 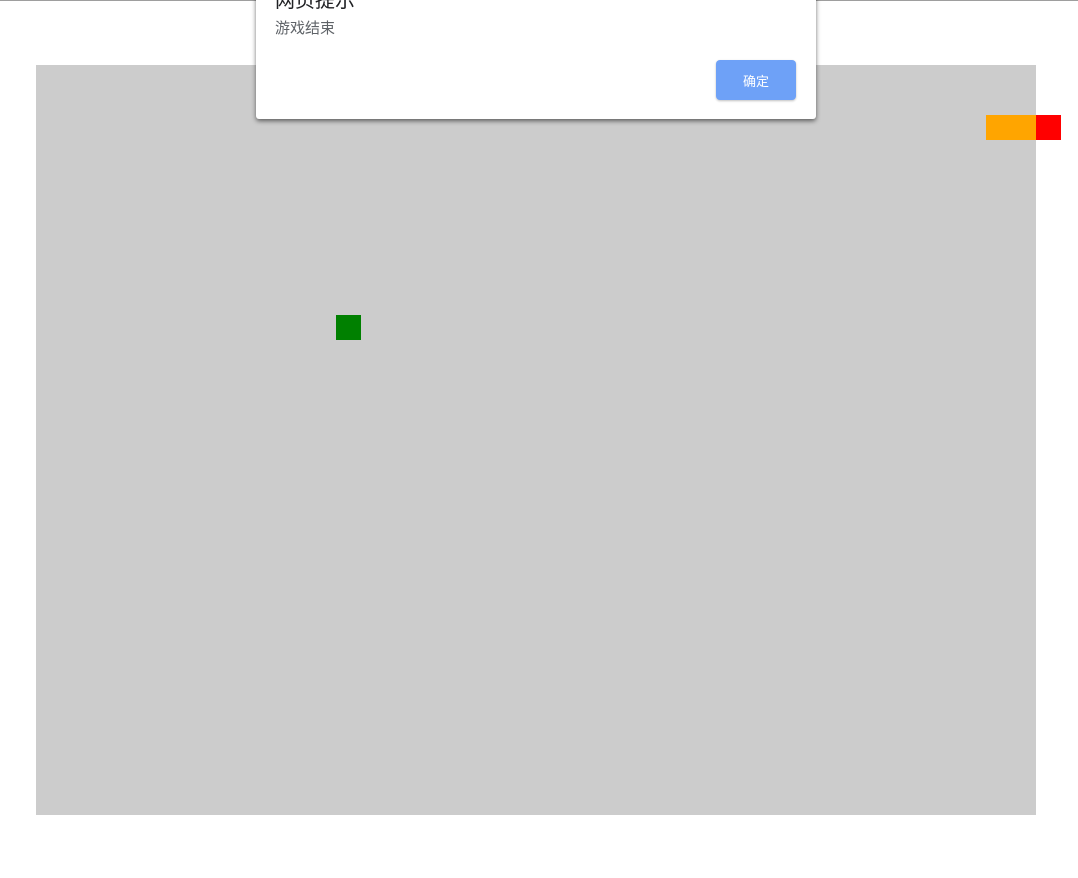 I want to click on snake-head, so click(x=1048, y=127).